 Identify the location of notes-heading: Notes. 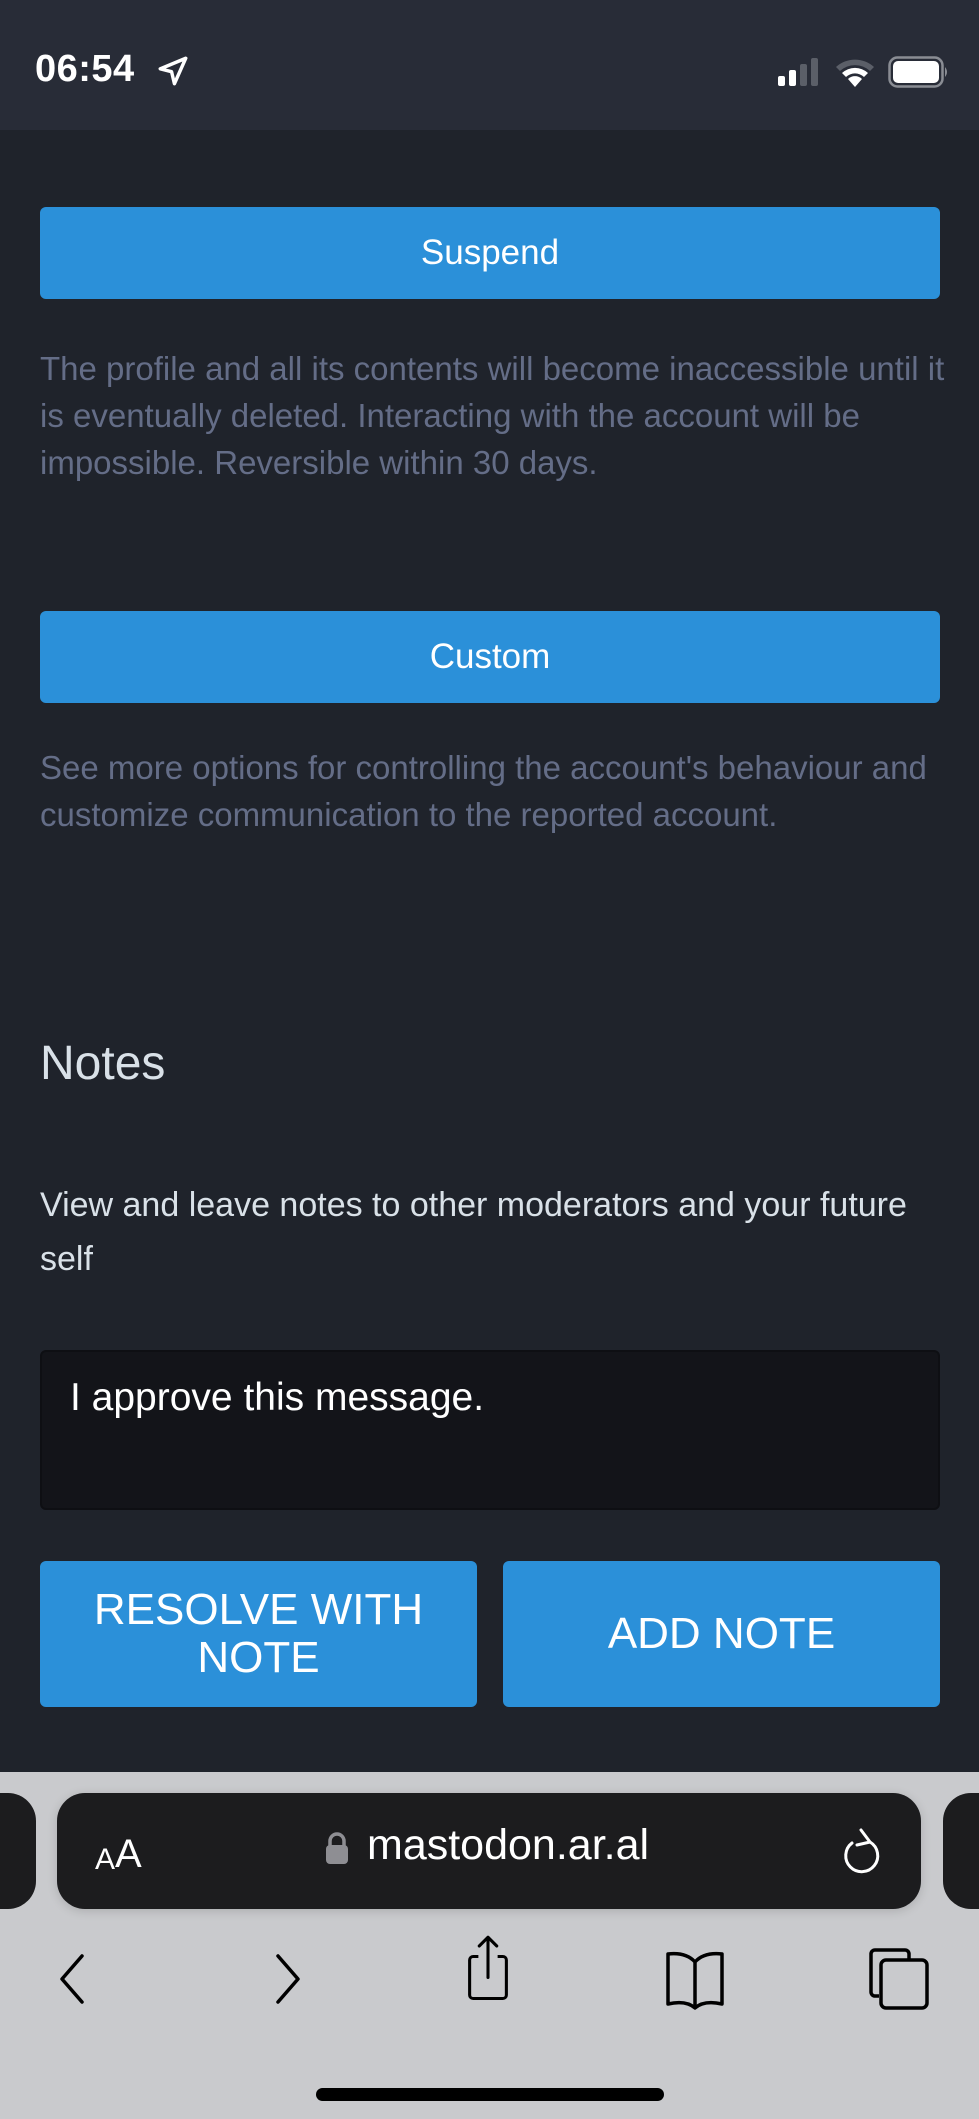
(103, 1063).